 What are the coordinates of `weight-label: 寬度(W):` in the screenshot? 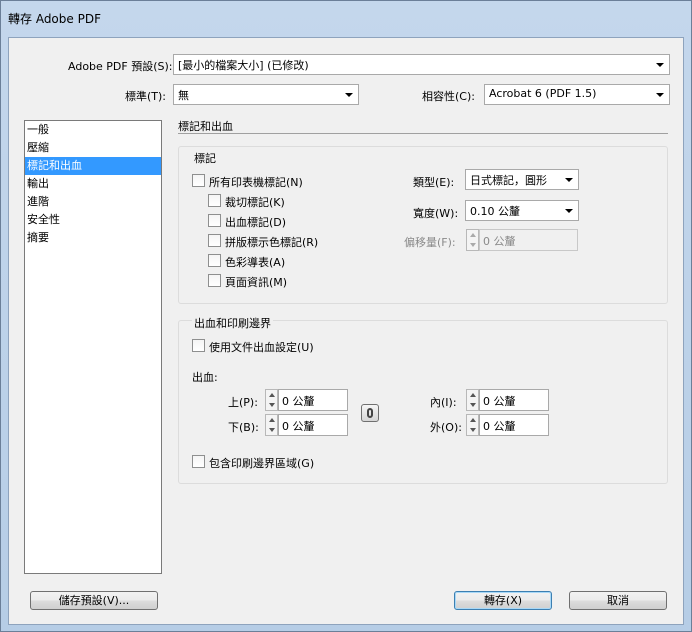 It's located at (436, 213).